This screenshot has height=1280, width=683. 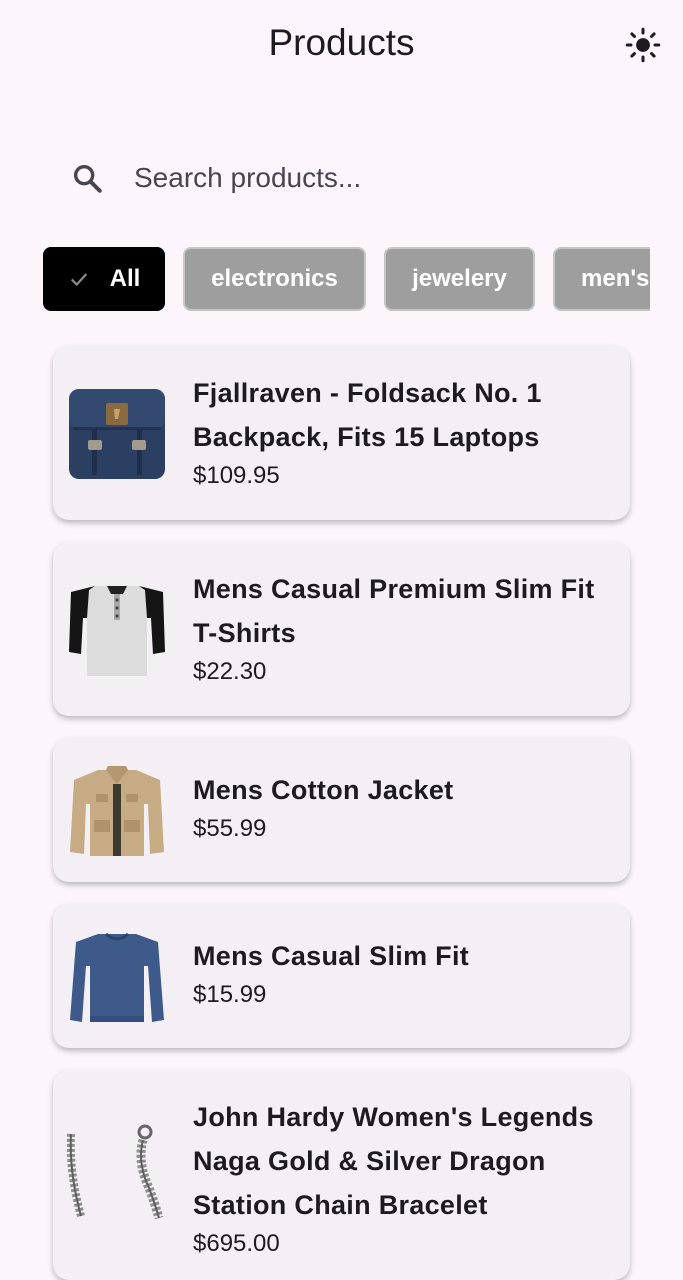 What do you see at coordinates (323, 790) in the screenshot?
I see `product-name: Mens Cotton Jacket` at bounding box center [323, 790].